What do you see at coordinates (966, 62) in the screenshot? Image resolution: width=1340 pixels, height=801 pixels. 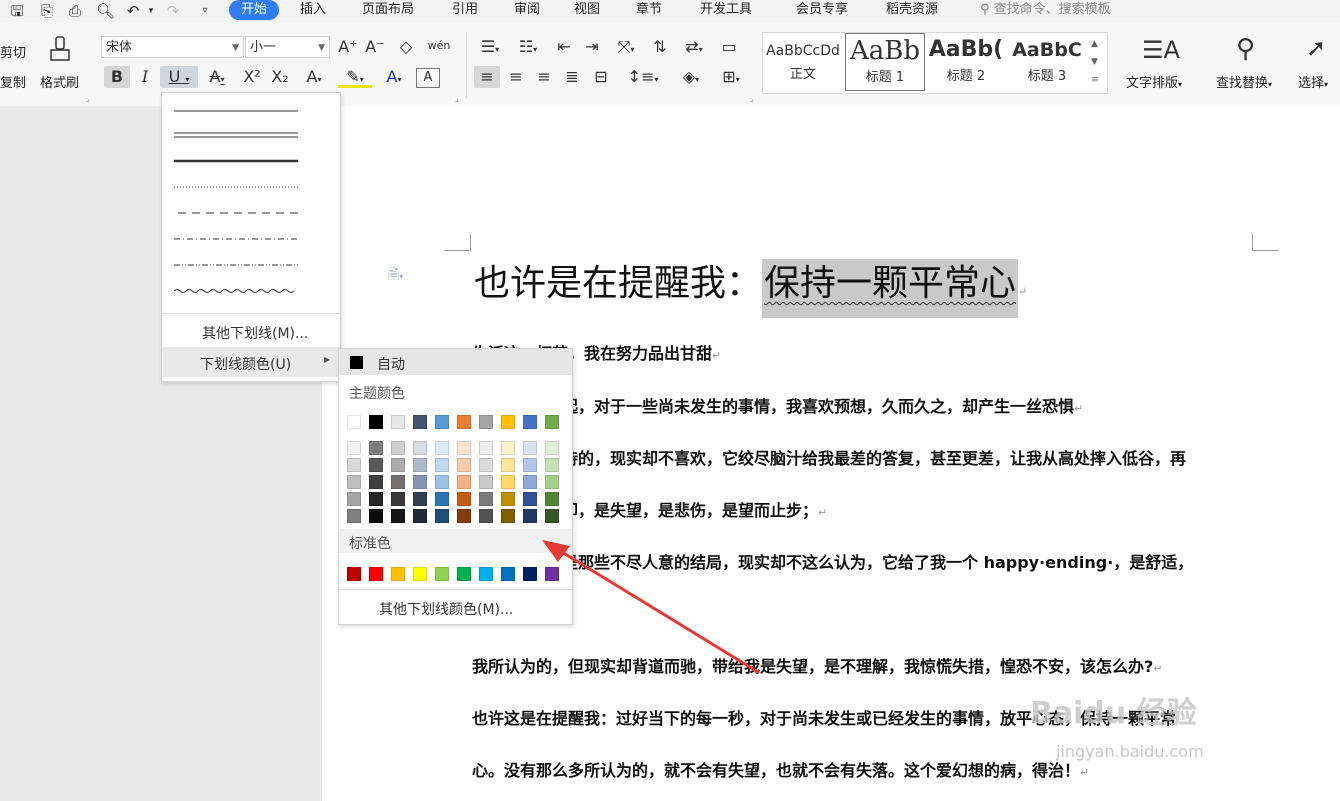 I see `style-heading-2: AaBb( 标题 2` at bounding box center [966, 62].